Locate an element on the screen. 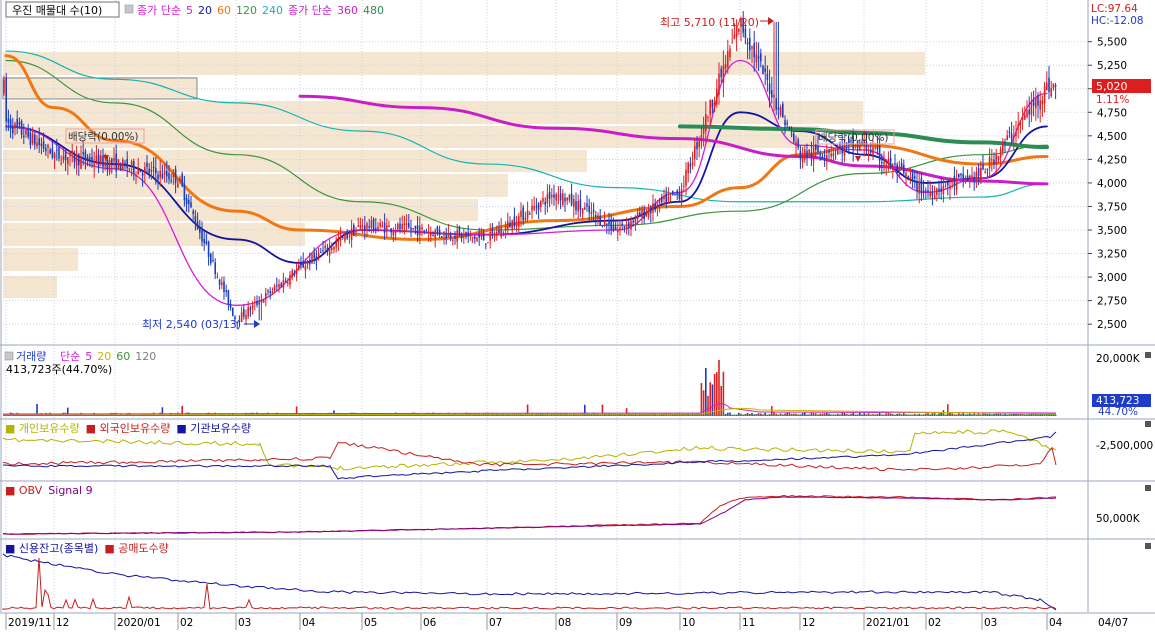 This screenshot has width=1155, height=636. legend-item: ■ 외국인보유수량 is located at coordinates (128, 428).